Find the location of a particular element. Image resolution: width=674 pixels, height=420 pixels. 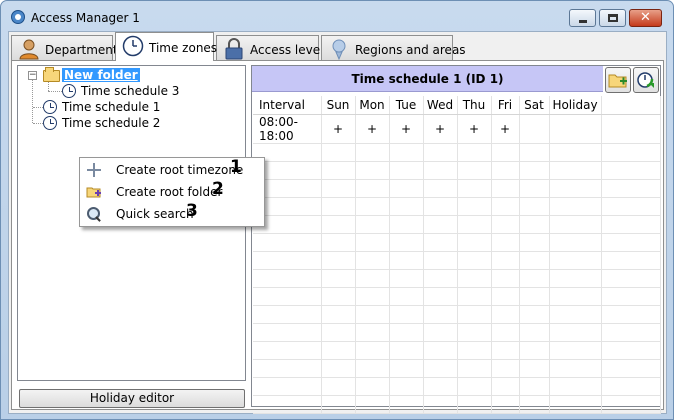

maximize-icon is located at coordinates (613, 18).